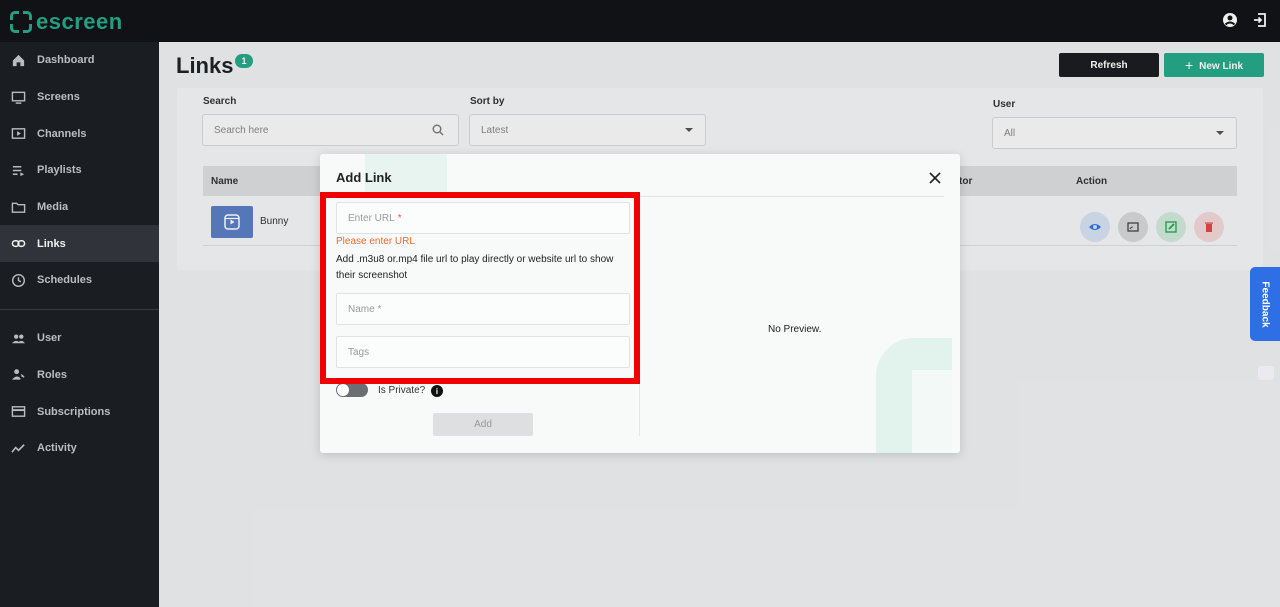 Image resolution: width=1280 pixels, height=607 pixels. What do you see at coordinates (365, 309) in the screenshot?
I see `name-placeholder: Name *` at bounding box center [365, 309].